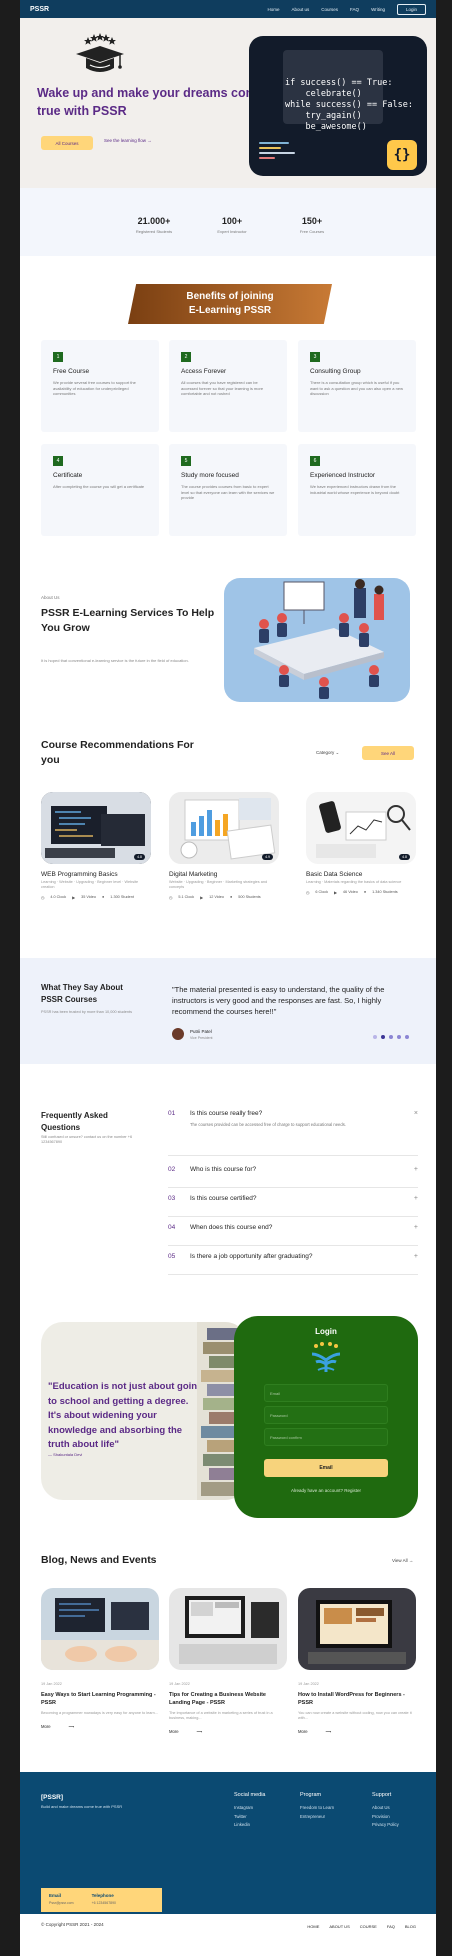 This screenshot has height=1956, width=452. What do you see at coordinates (88, 897) in the screenshot?
I see `course-videos: 35 Video` at bounding box center [88, 897].